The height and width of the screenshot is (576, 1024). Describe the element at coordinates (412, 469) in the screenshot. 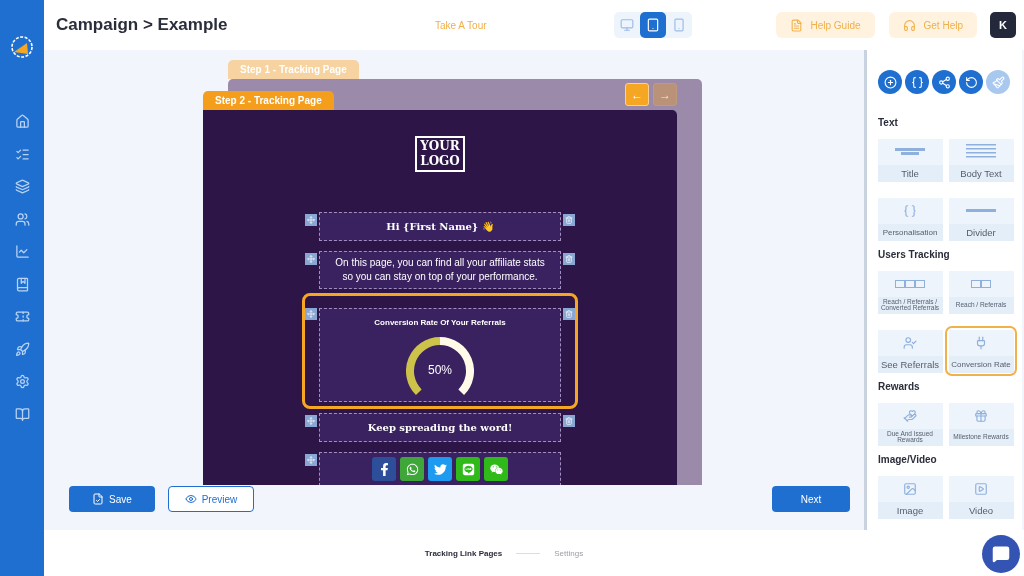

I see `whatsapp-icon` at that location.